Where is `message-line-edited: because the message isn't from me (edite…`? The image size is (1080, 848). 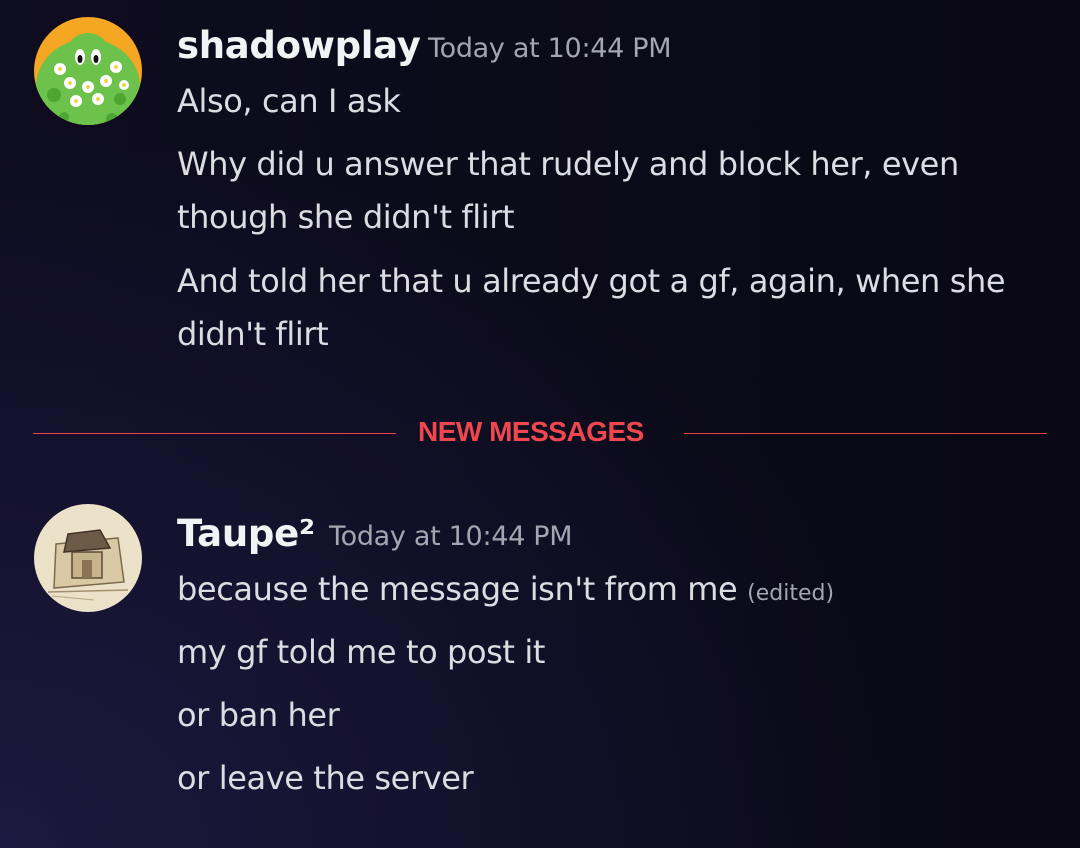
message-line-edited: because the message isn't from me (edite… is located at coordinates (607, 591).